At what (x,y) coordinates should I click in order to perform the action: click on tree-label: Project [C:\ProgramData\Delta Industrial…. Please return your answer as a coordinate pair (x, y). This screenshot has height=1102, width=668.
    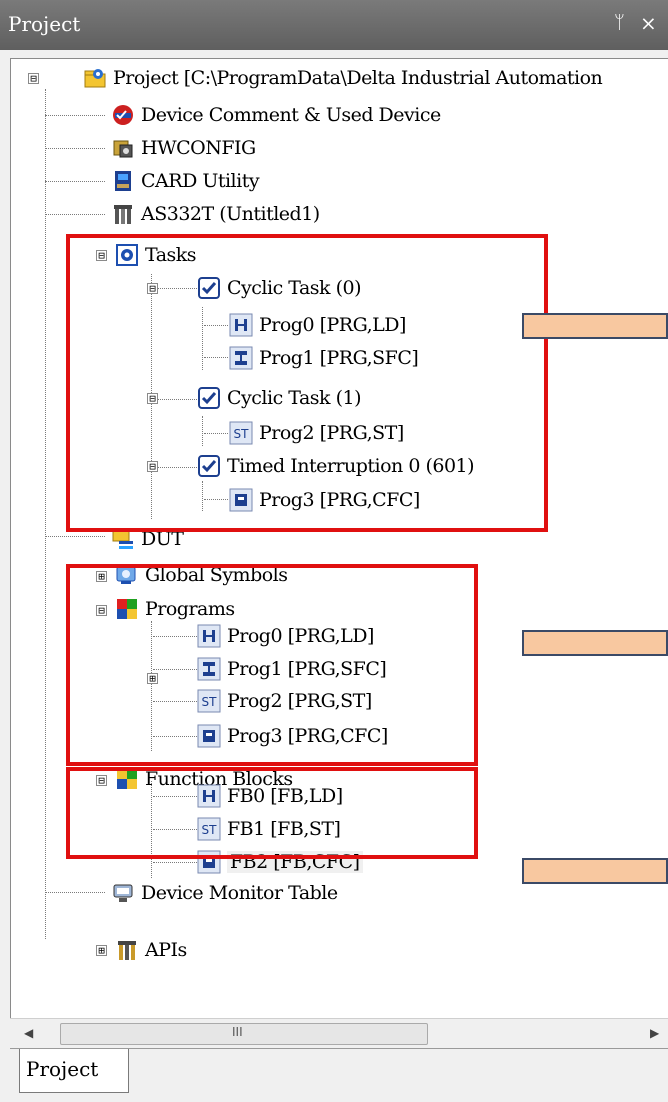
    Looking at the image, I should click on (358, 78).